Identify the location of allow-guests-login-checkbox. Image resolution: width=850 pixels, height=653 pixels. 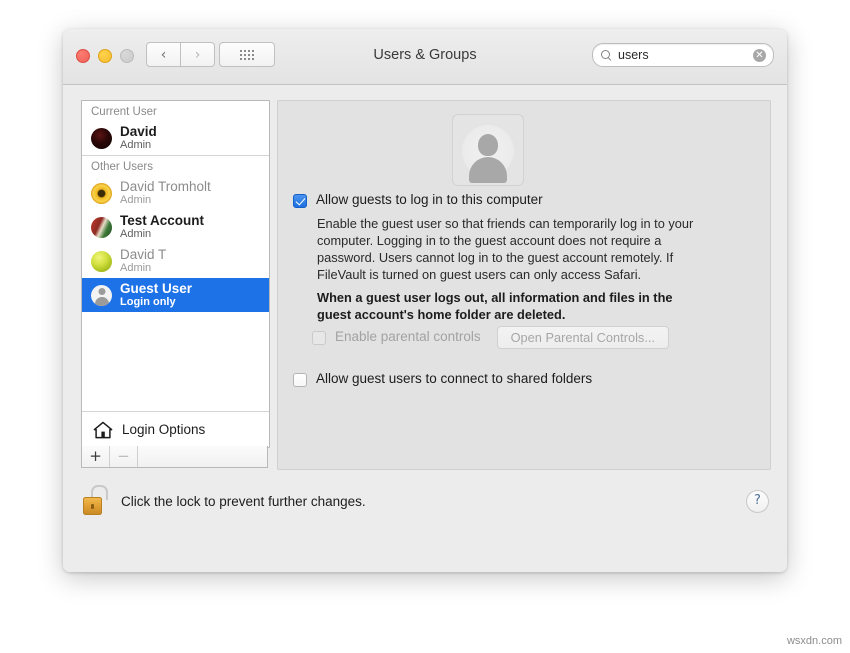
(300, 201).